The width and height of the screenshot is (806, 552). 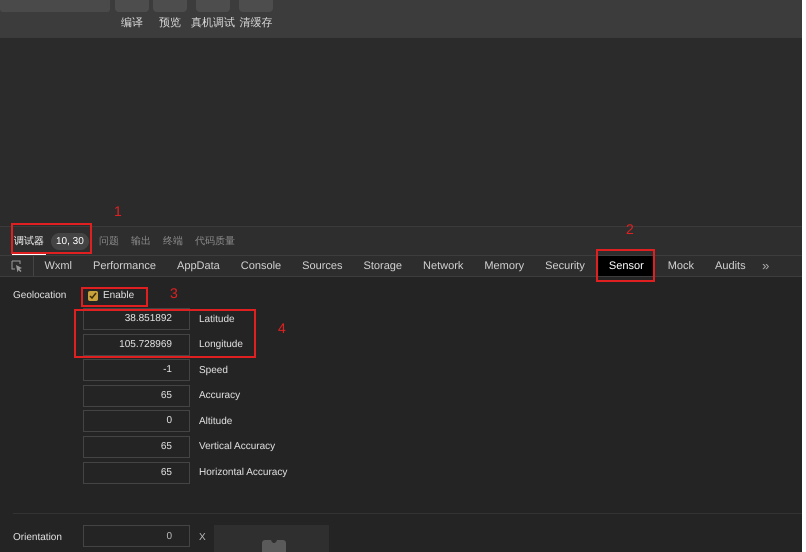 I want to click on annotation-number: 3, so click(x=174, y=293).